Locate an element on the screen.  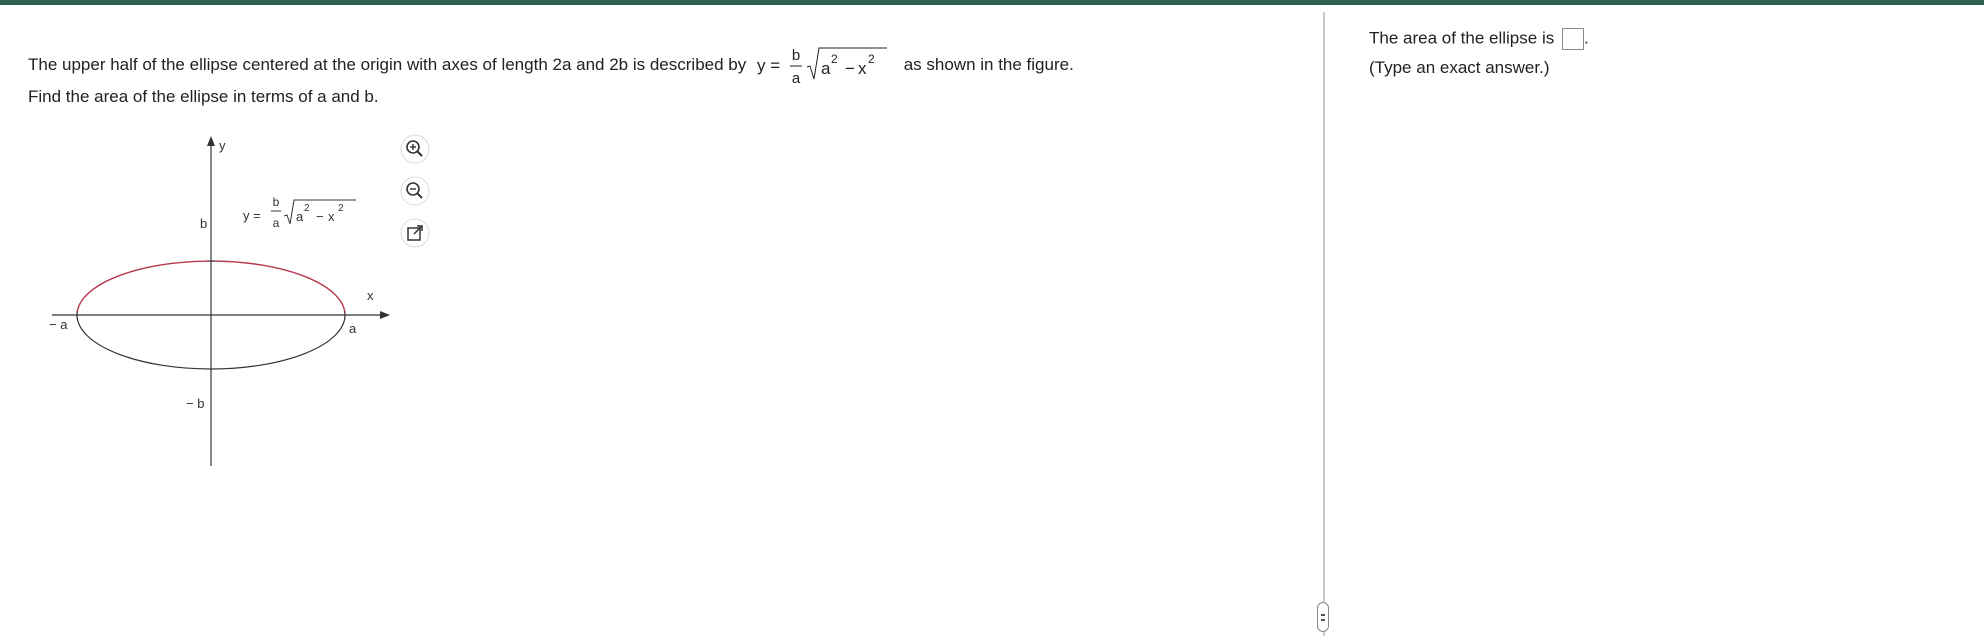
zoom-in-icon is located at coordinates (415, 149).